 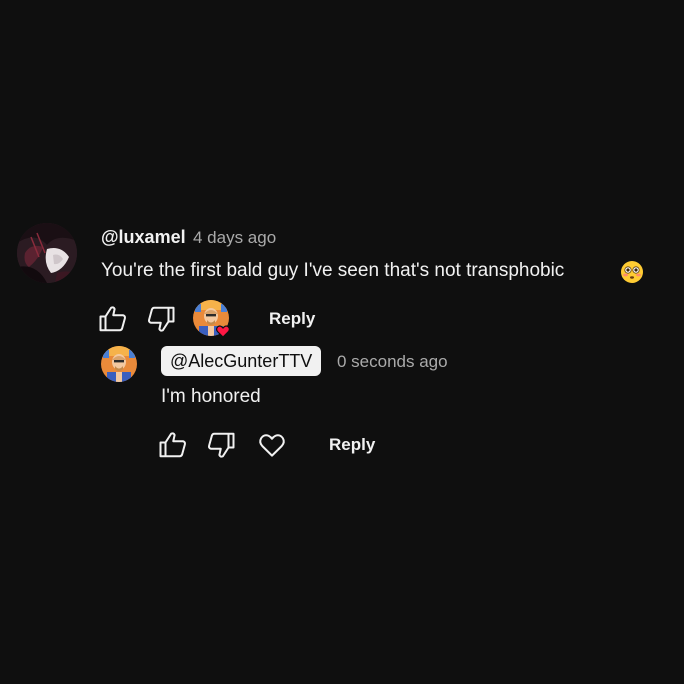 What do you see at coordinates (352, 445) in the screenshot?
I see `reply-reply-button: Reply` at bounding box center [352, 445].